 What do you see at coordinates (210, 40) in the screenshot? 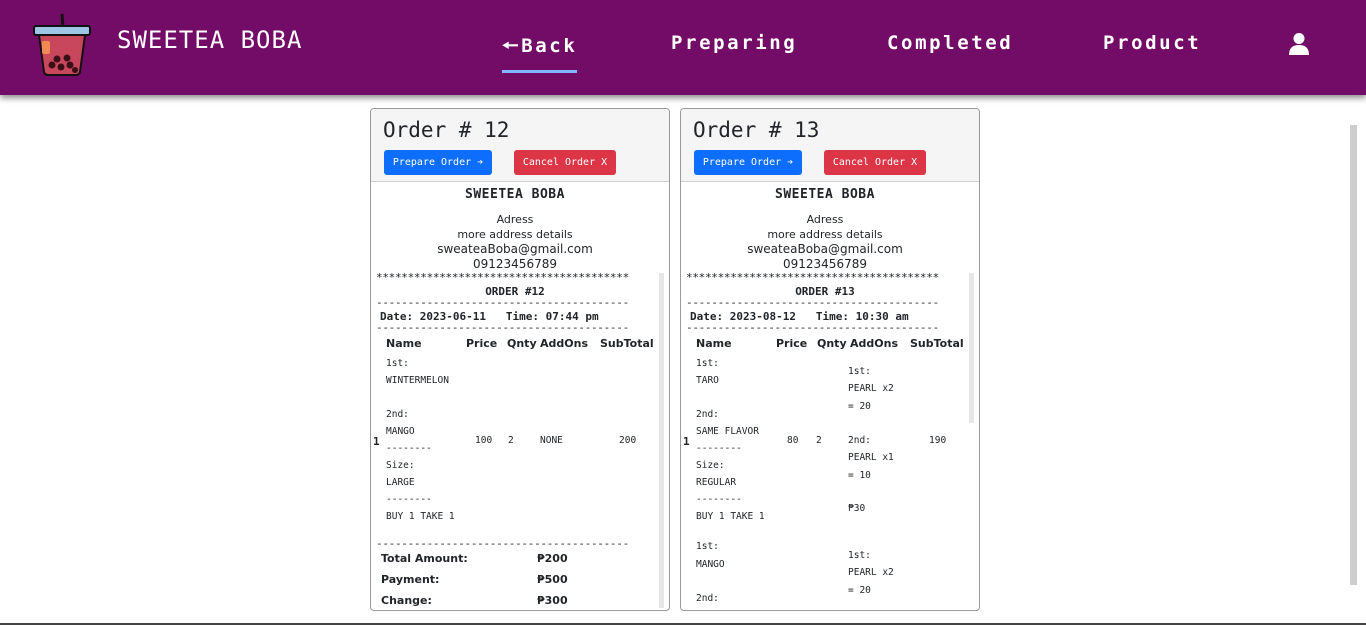
I see `brand-name: SWEETEA BOBA` at bounding box center [210, 40].